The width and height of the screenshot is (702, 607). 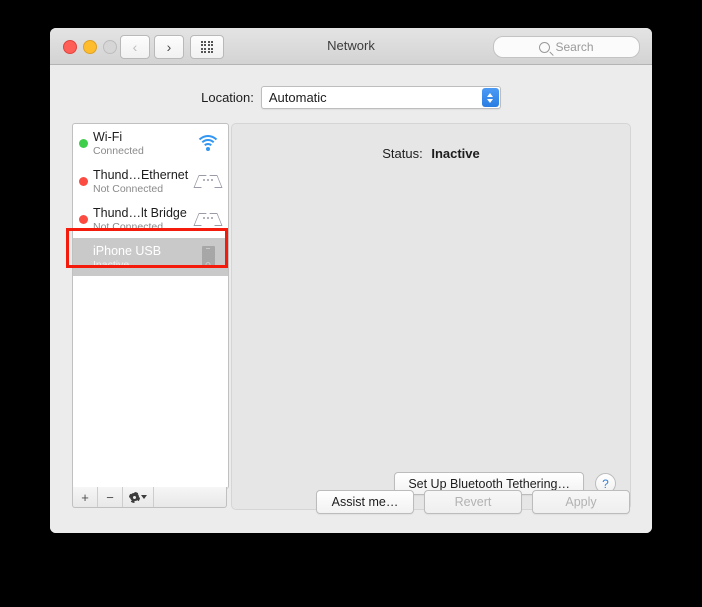 I want to click on list-item-thunderbolt-ethernet: Thund…Ethernet Not Connected, so click(x=150, y=181).